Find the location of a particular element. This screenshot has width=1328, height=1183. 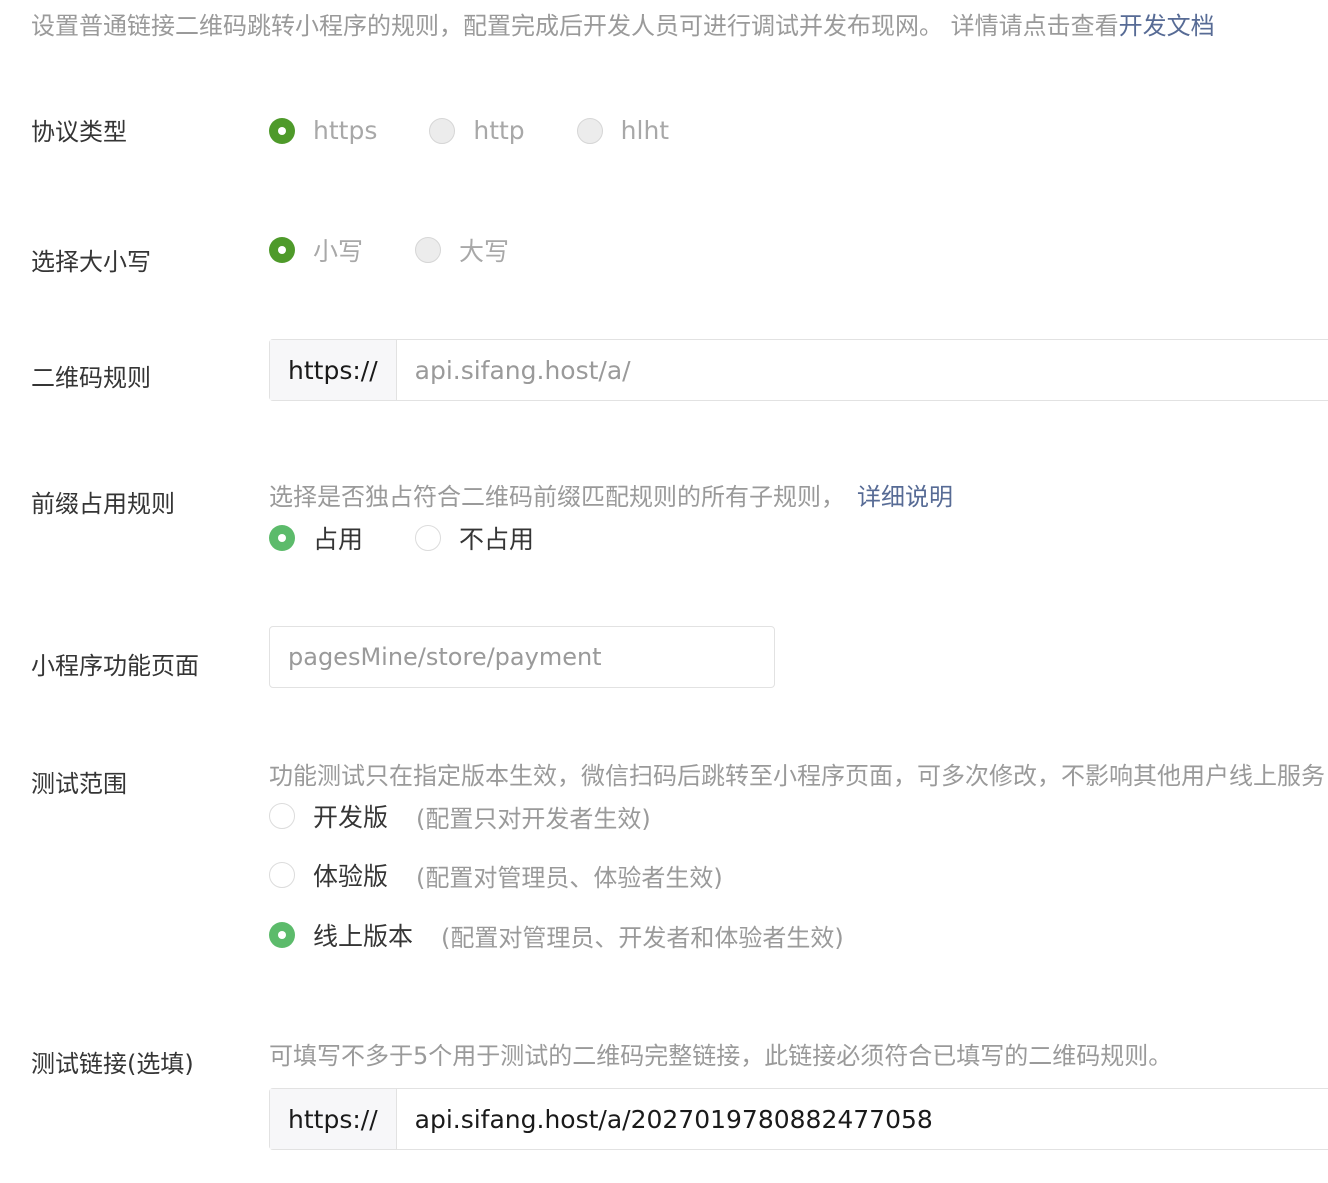

qr-rule-label: 二维码规则 is located at coordinates (91, 378).